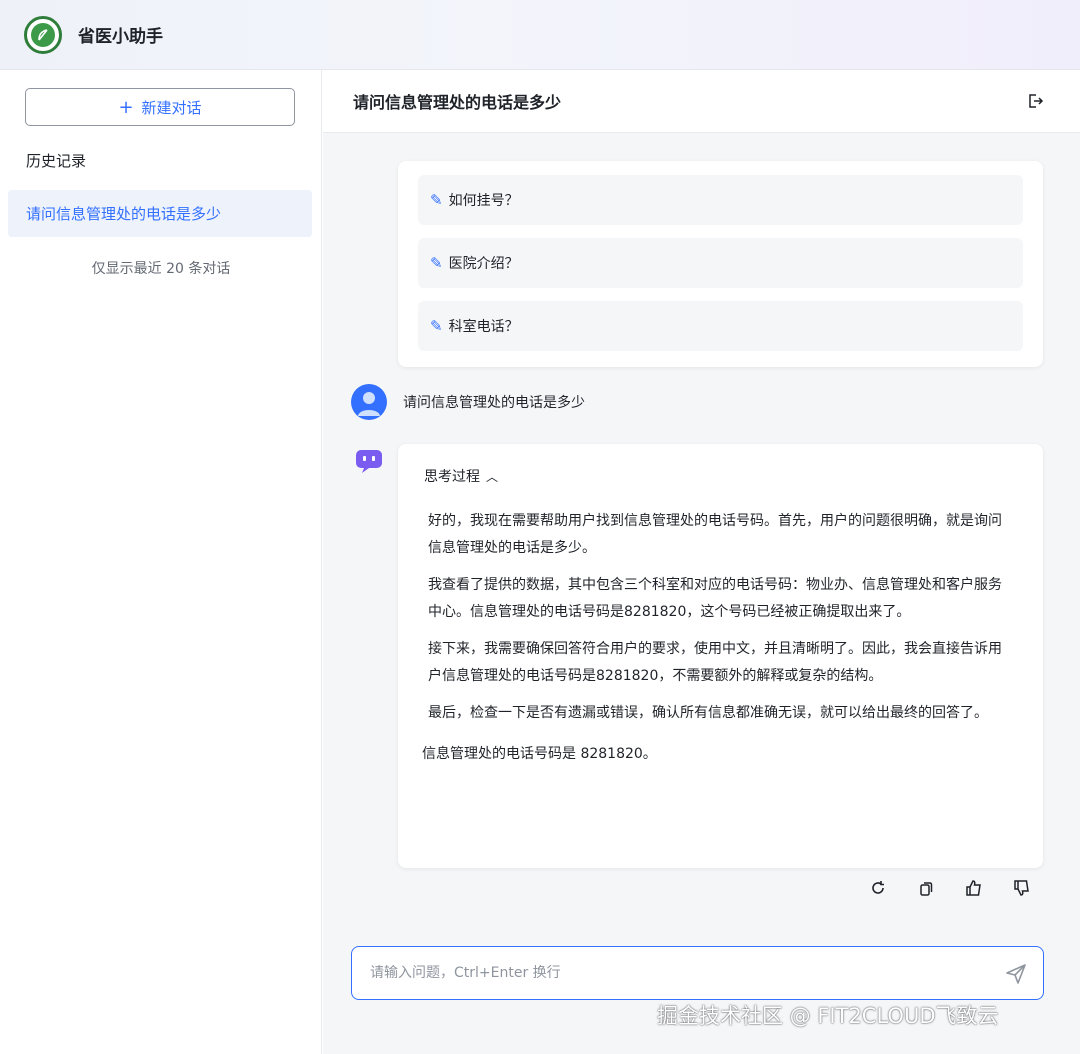 This screenshot has width=1080, height=1054. Describe the element at coordinates (124, 214) in the screenshot. I see `history-item-label: 请问信息管理处的电话是多少` at that location.